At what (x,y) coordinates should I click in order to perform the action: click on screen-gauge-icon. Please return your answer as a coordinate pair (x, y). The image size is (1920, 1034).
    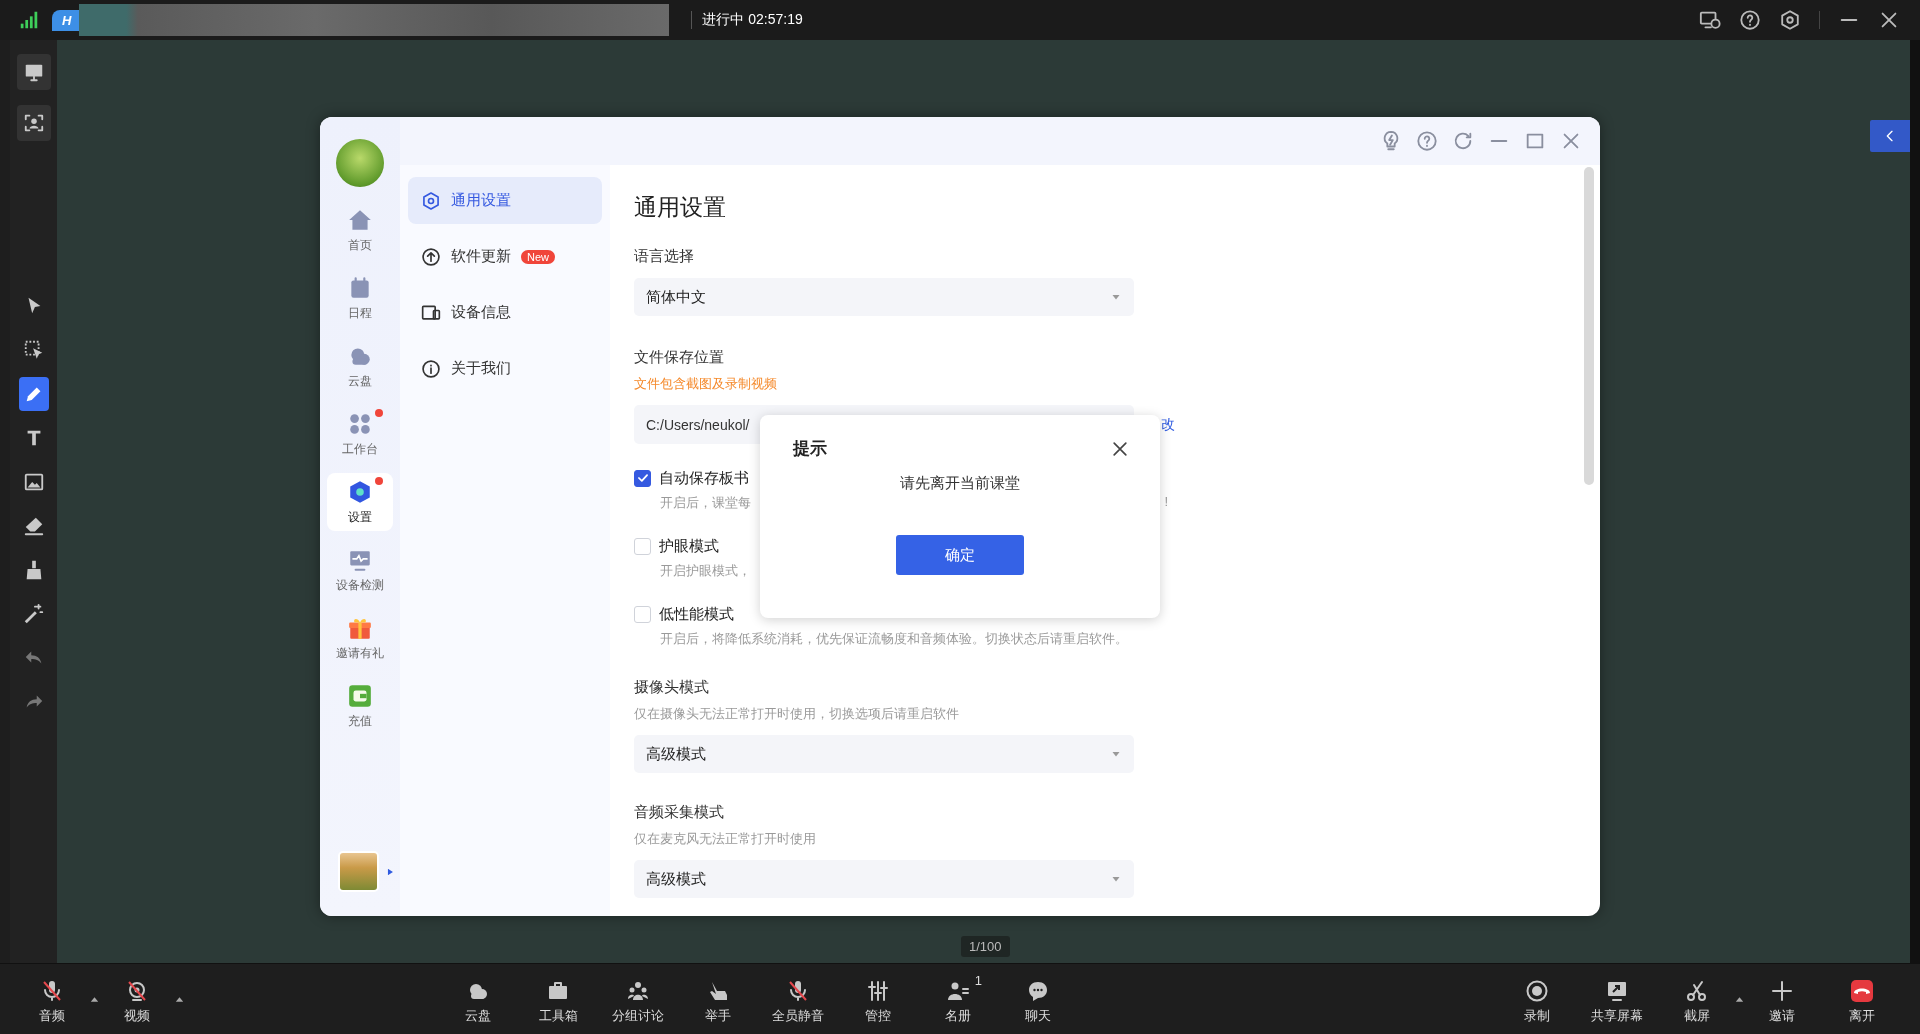
    Looking at the image, I should click on (1710, 20).